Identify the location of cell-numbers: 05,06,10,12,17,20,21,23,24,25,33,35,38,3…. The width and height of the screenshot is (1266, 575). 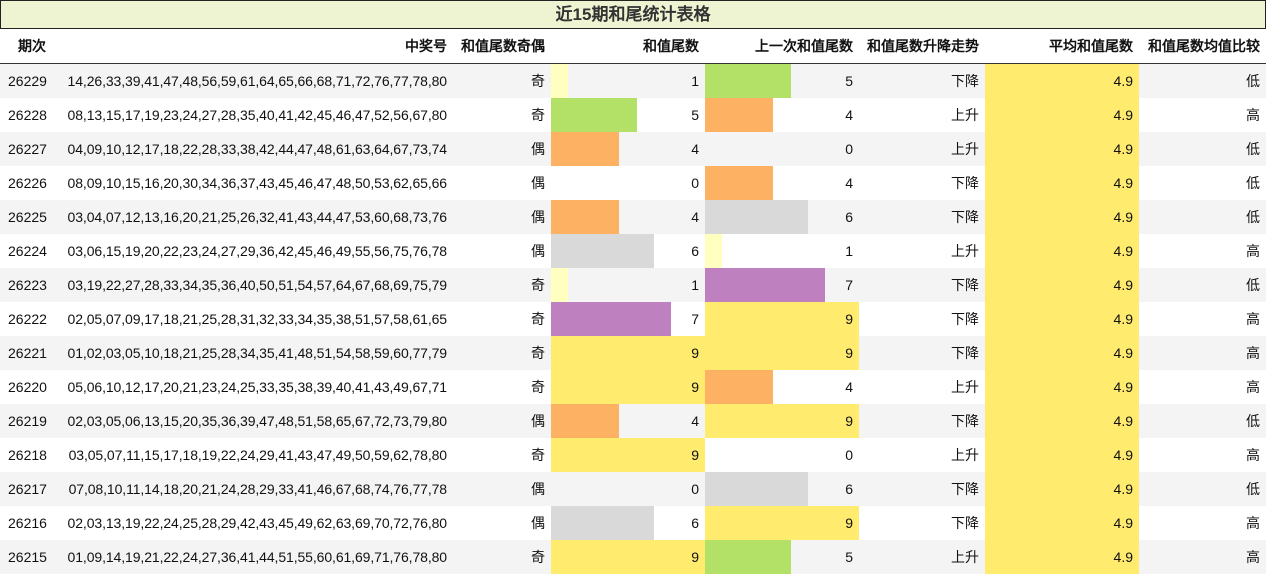
(254, 387).